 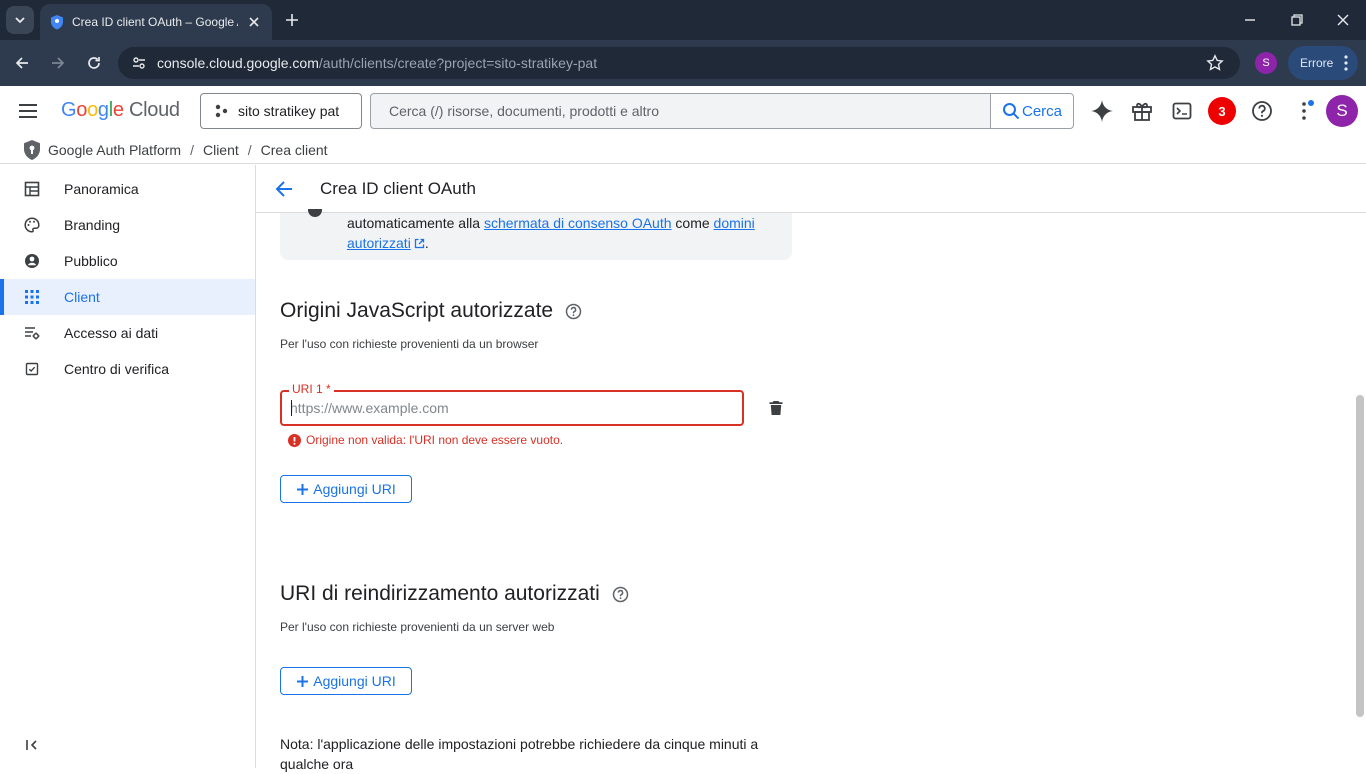 I want to click on account-circle-icon, so click(x=32, y=261).